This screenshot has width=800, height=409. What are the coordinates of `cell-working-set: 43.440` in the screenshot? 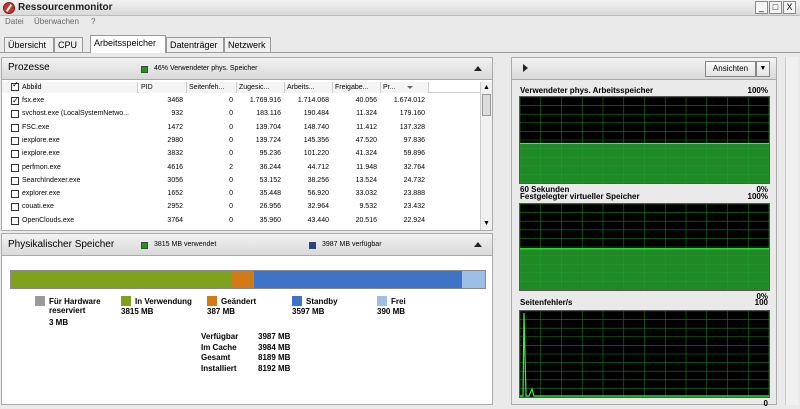 It's located at (318, 220).